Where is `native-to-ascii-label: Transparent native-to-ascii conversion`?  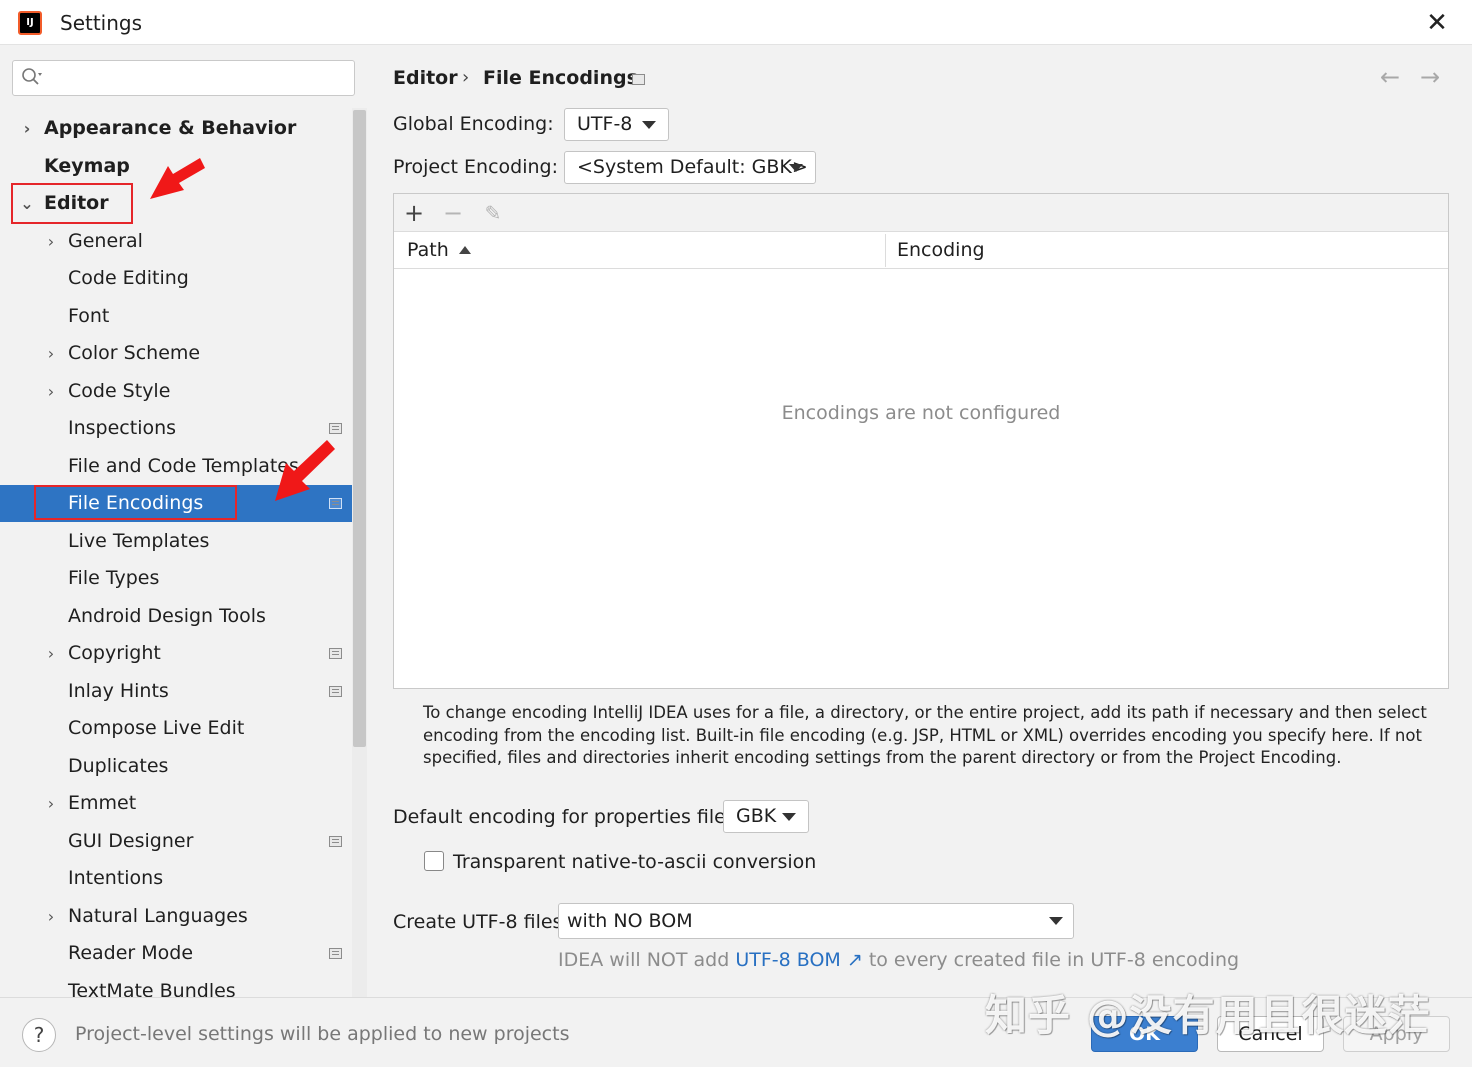 native-to-ascii-label: Transparent native-to-ascii conversion is located at coordinates (634, 862).